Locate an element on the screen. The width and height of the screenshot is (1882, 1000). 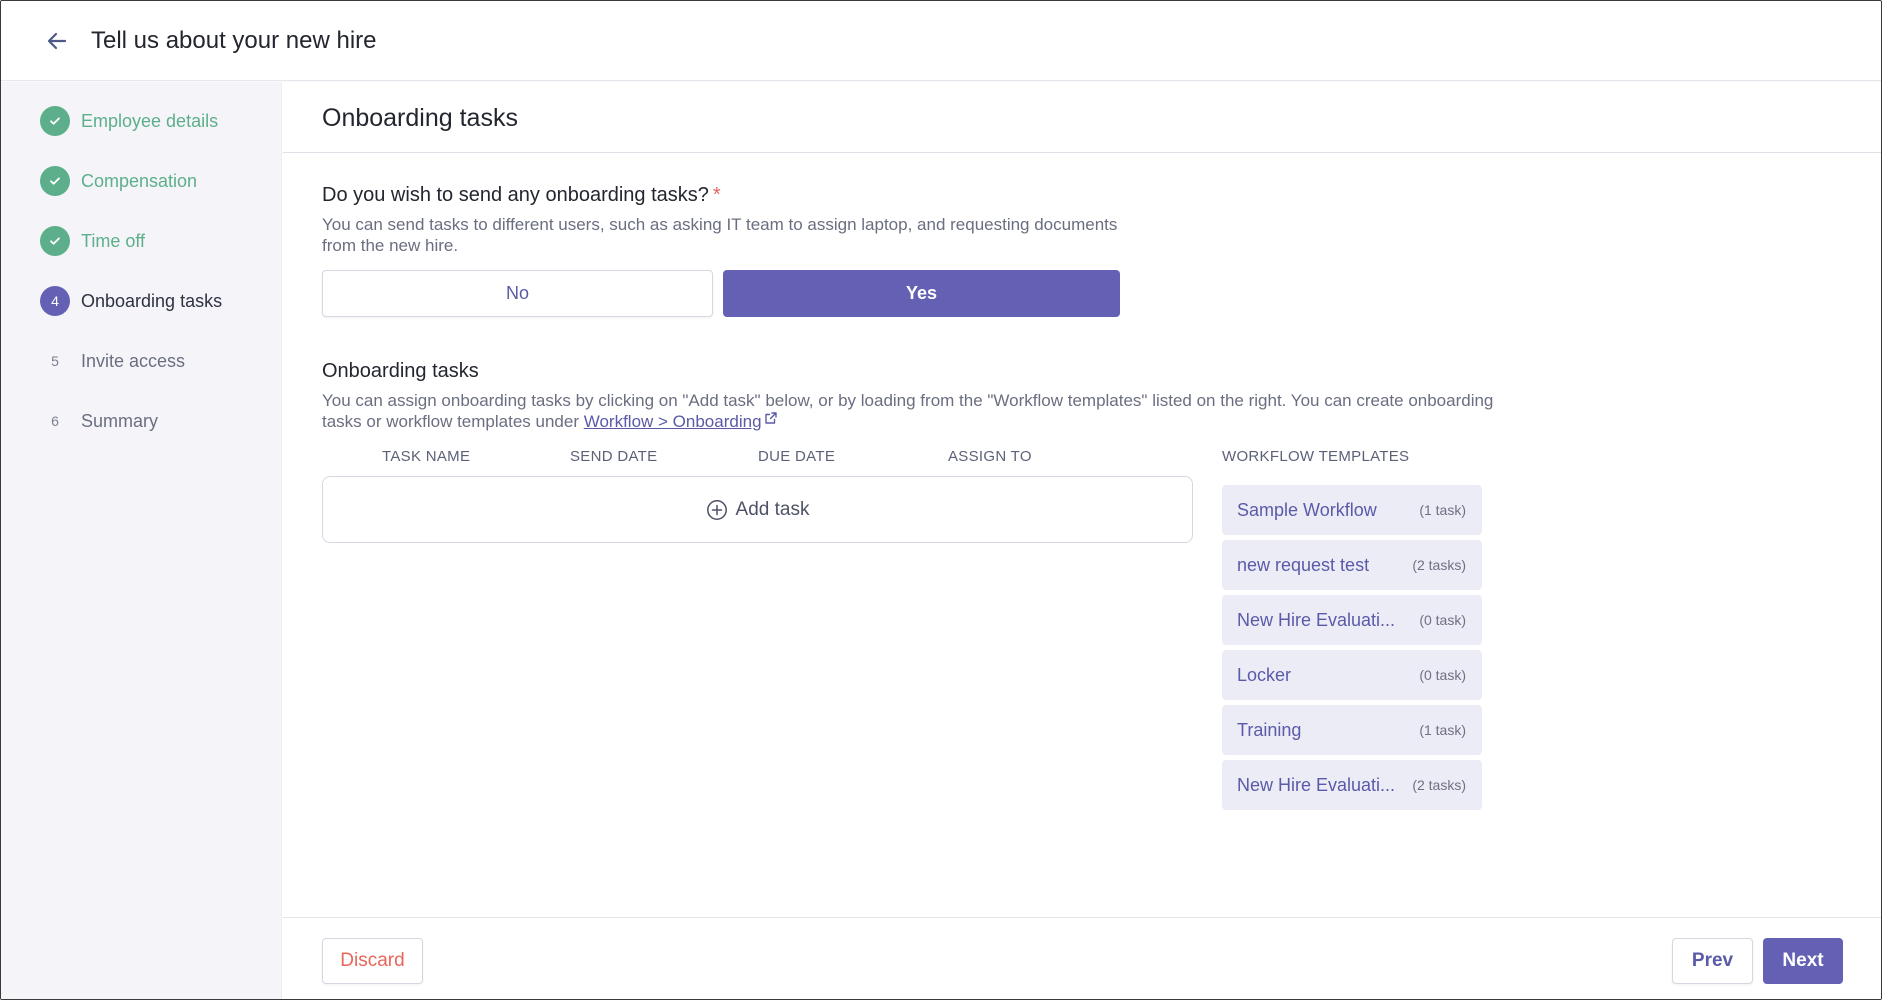
arrow-left-icon is located at coordinates (57, 41).